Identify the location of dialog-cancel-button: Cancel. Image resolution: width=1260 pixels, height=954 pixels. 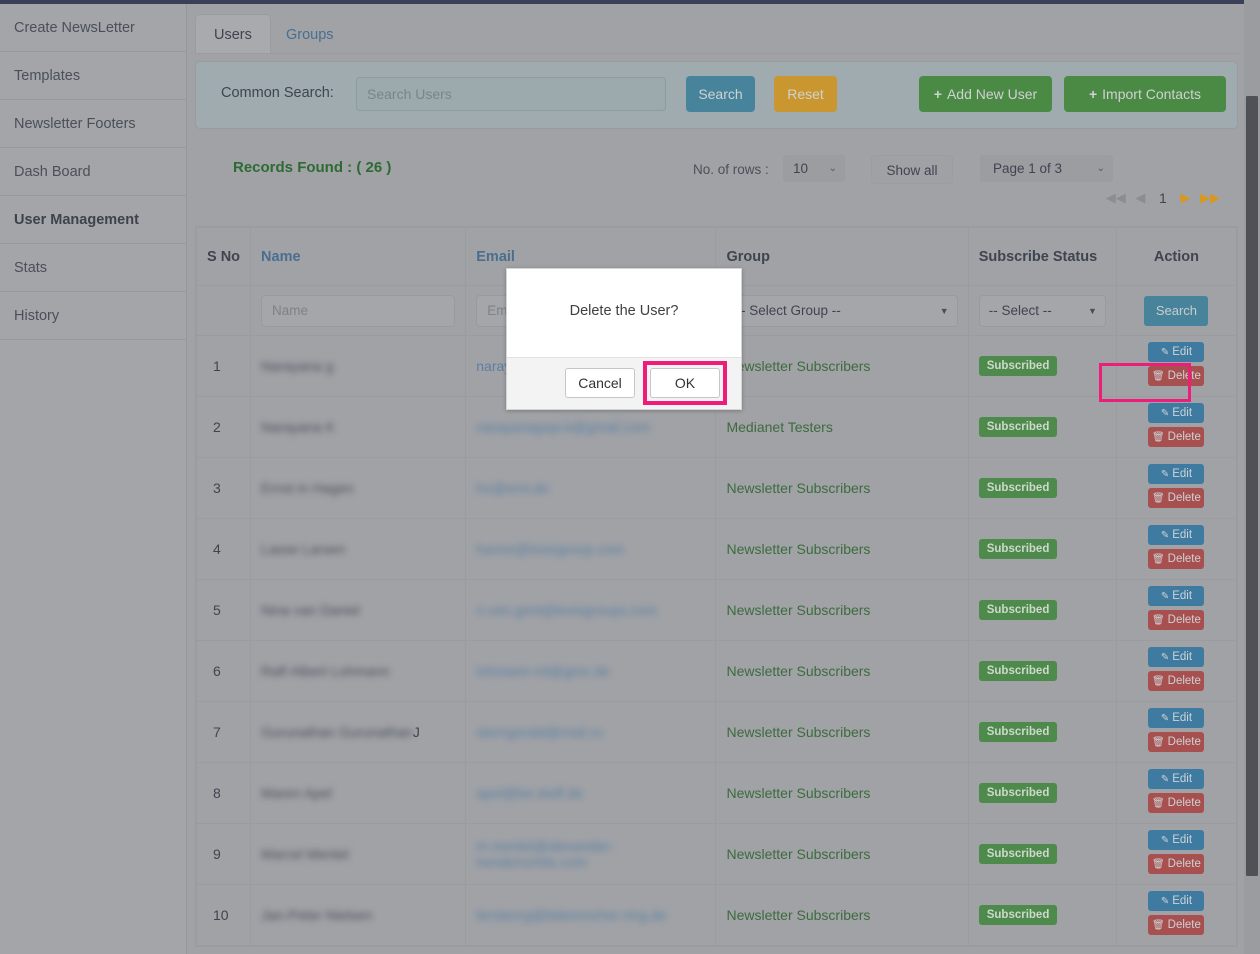
(600, 383).